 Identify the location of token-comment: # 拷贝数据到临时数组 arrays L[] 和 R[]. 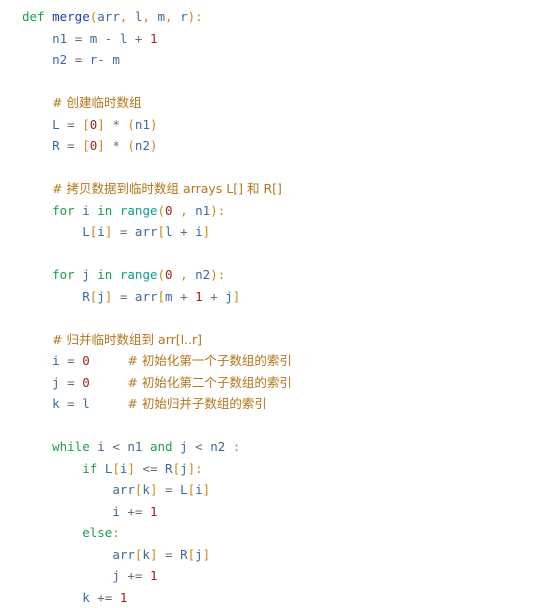
(167, 188).